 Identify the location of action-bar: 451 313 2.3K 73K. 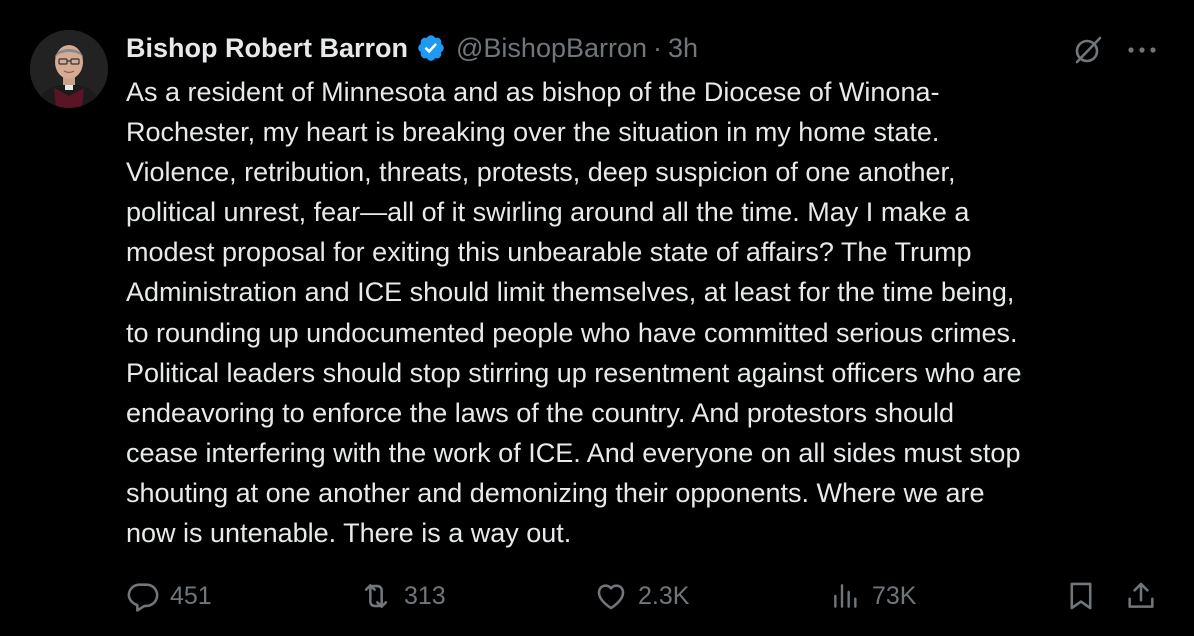
(597, 596).